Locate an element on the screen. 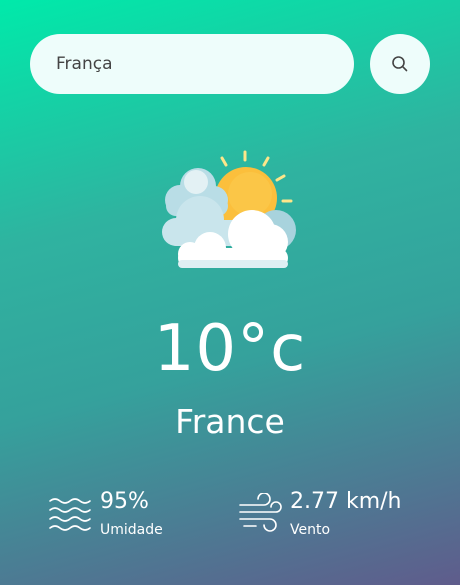 Image resolution: width=460 pixels, height=585 pixels. wind-detail: 2.77 km/h Vento is located at coordinates (320, 513).